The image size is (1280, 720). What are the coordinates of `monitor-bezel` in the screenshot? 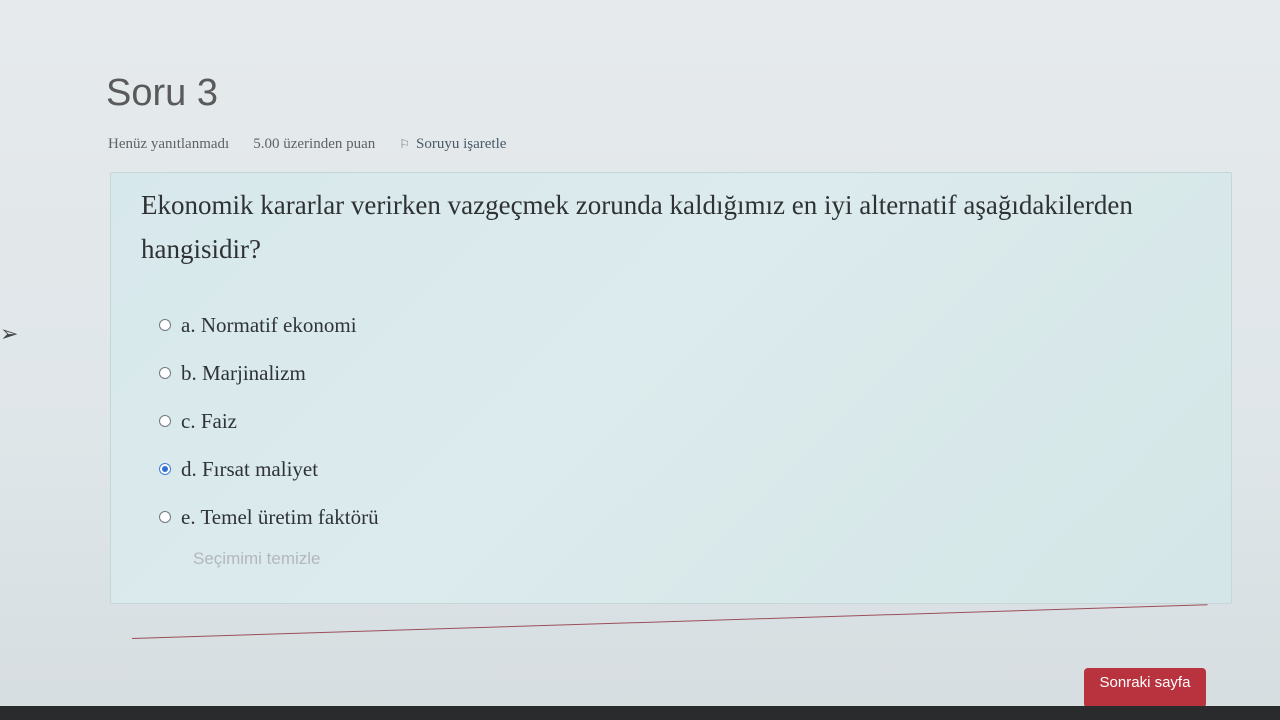 It's located at (640, 713).